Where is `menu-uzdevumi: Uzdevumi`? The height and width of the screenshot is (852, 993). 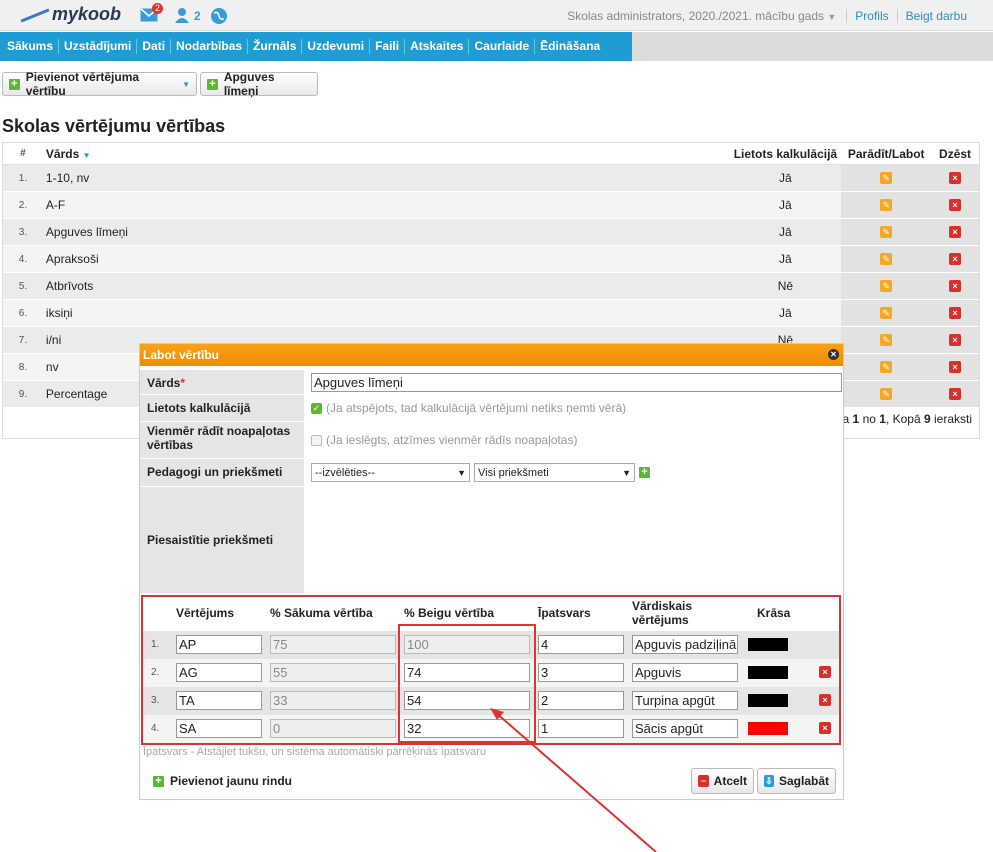
menu-uzdevumi: Uzdevumi is located at coordinates (336, 46).